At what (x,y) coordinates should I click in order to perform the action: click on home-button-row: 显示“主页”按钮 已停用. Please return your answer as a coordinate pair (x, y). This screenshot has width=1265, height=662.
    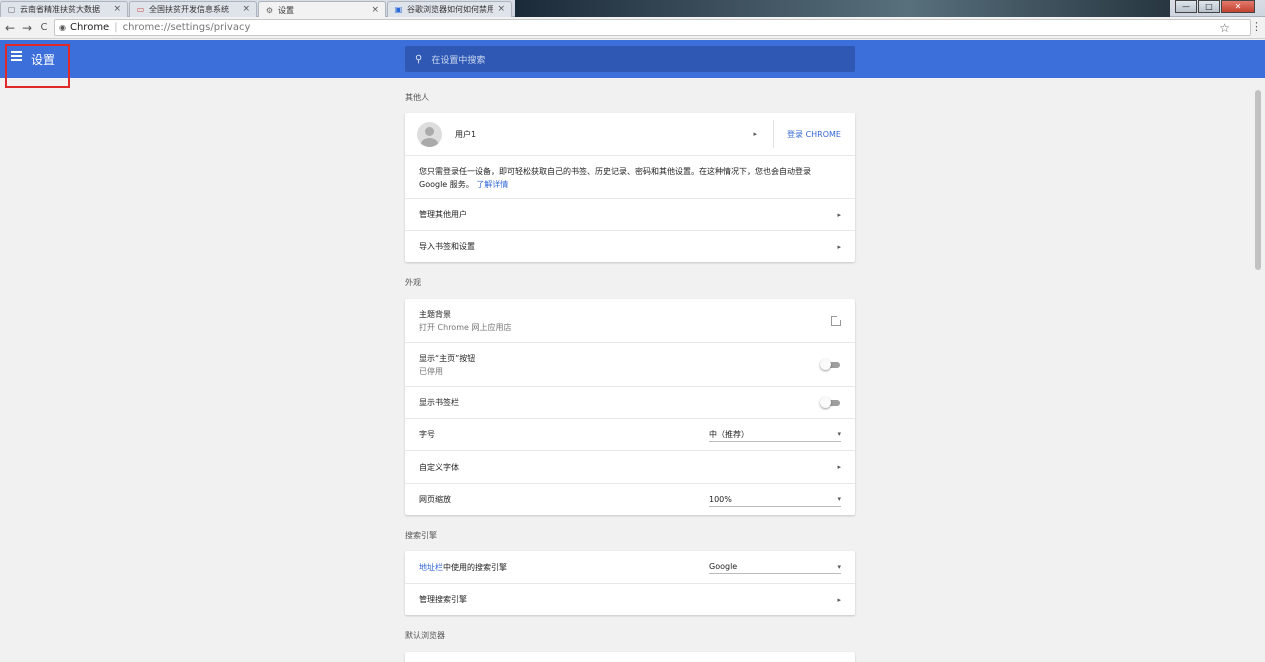
    Looking at the image, I should click on (630, 364).